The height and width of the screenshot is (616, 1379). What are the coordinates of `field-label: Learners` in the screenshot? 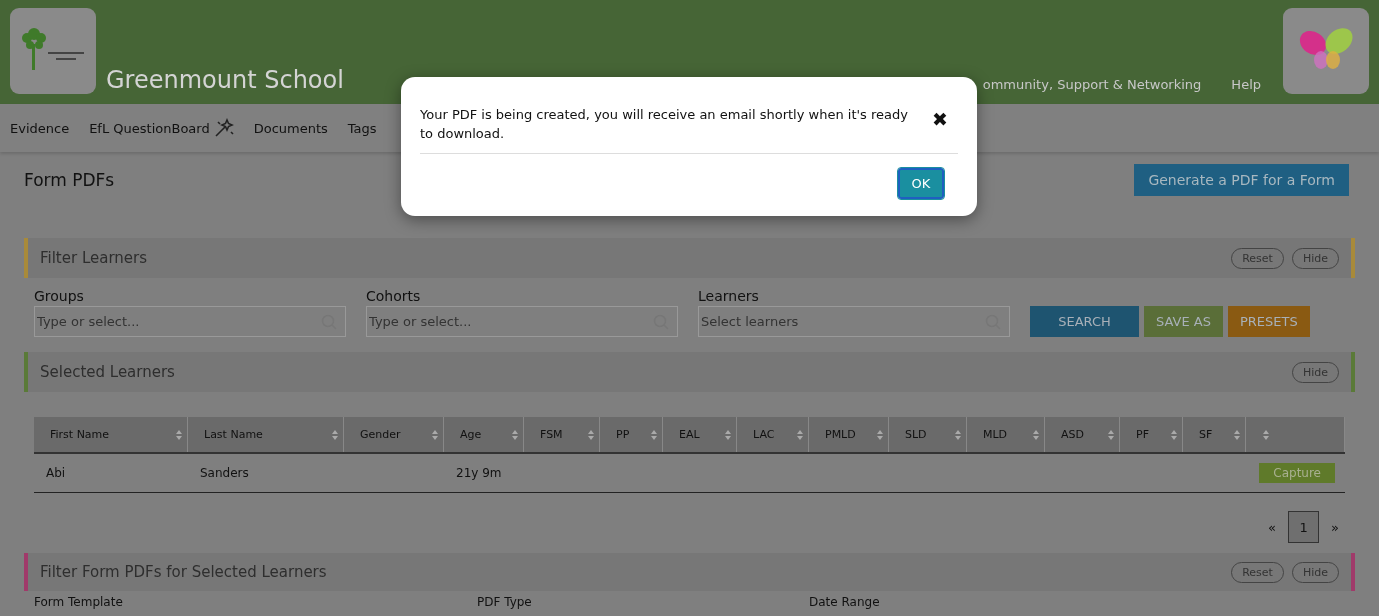 It's located at (729, 296).